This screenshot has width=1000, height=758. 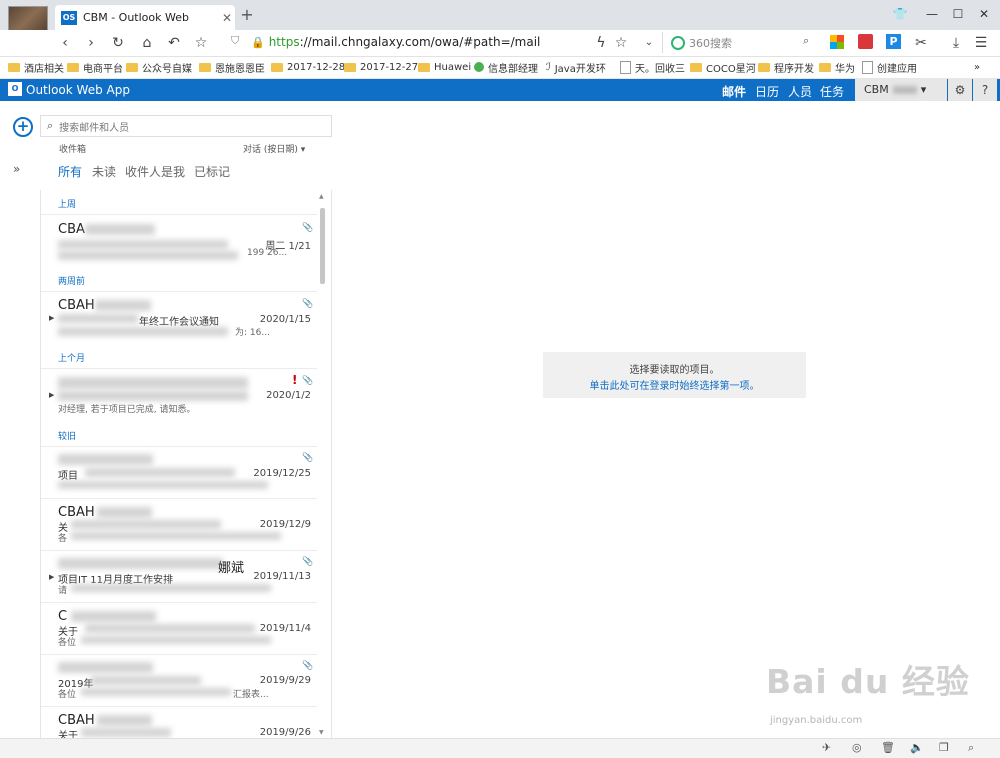 What do you see at coordinates (179, 472) in the screenshot?
I see `message-item: 项目 📎 2019/12/25` at bounding box center [179, 472].